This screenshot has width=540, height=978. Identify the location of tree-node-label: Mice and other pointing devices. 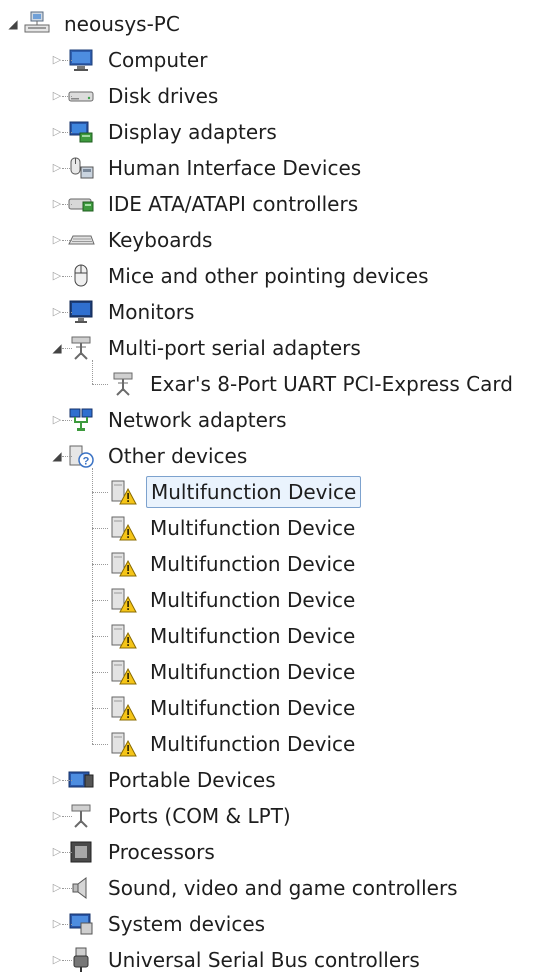
(268, 276).